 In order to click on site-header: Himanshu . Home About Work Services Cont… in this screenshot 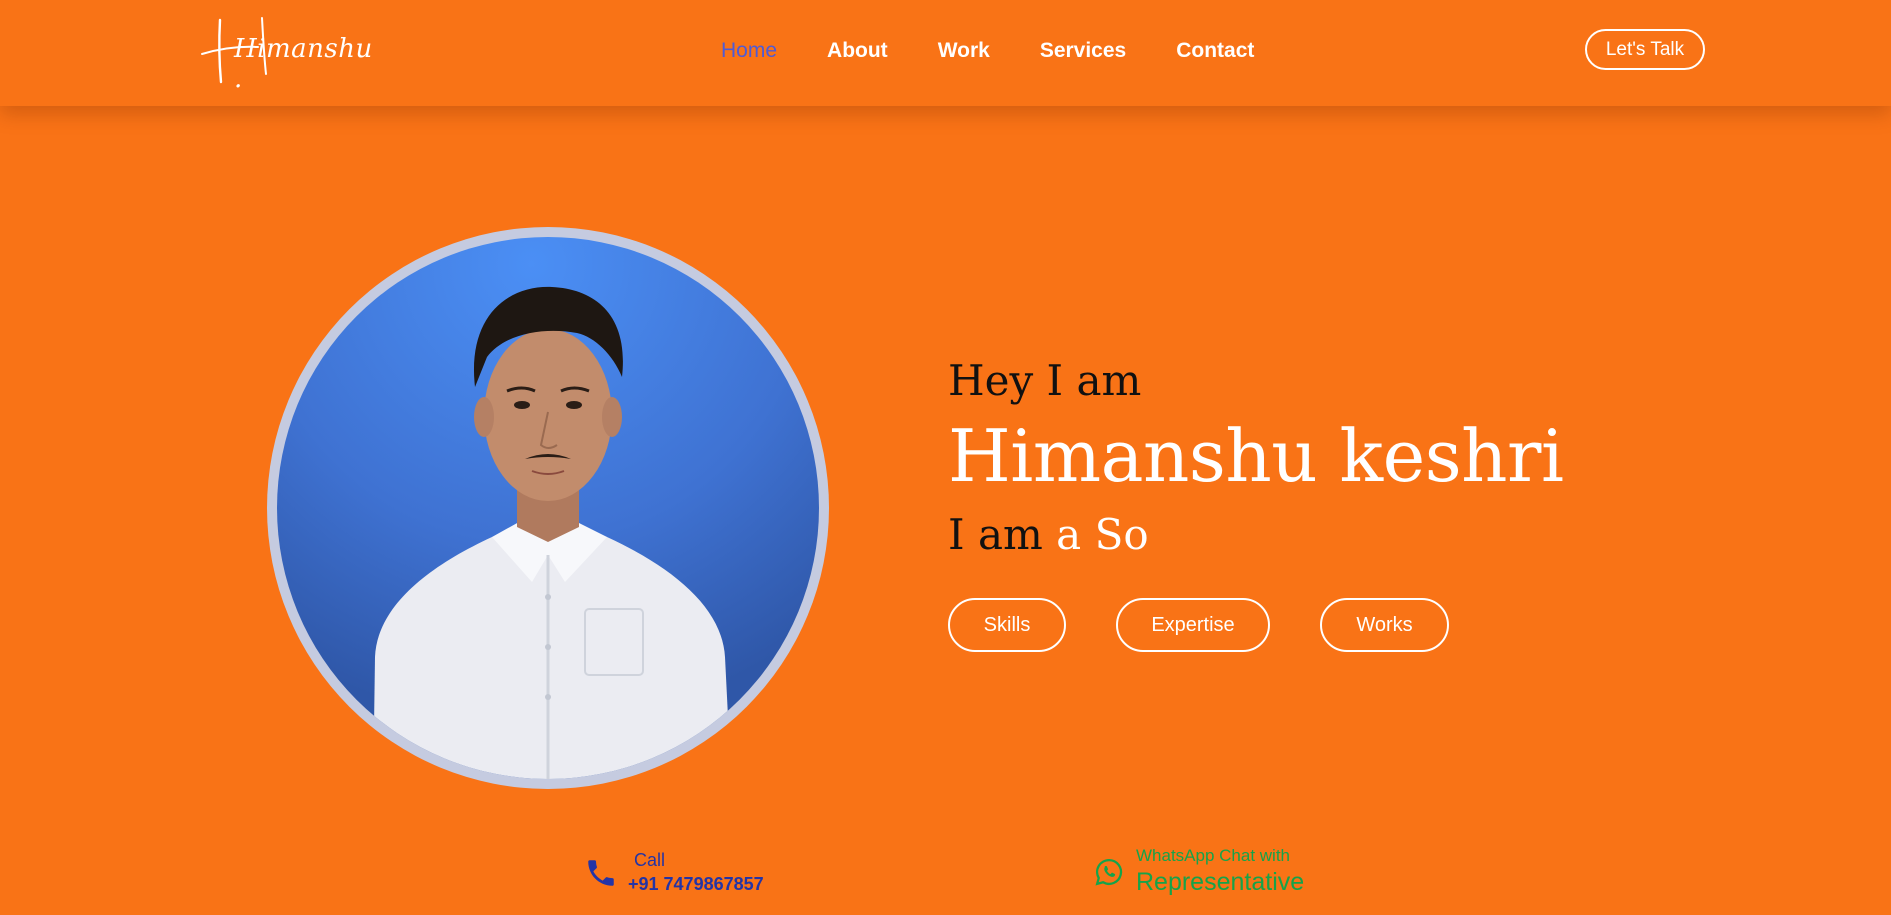, I will do `click(945, 53)`.